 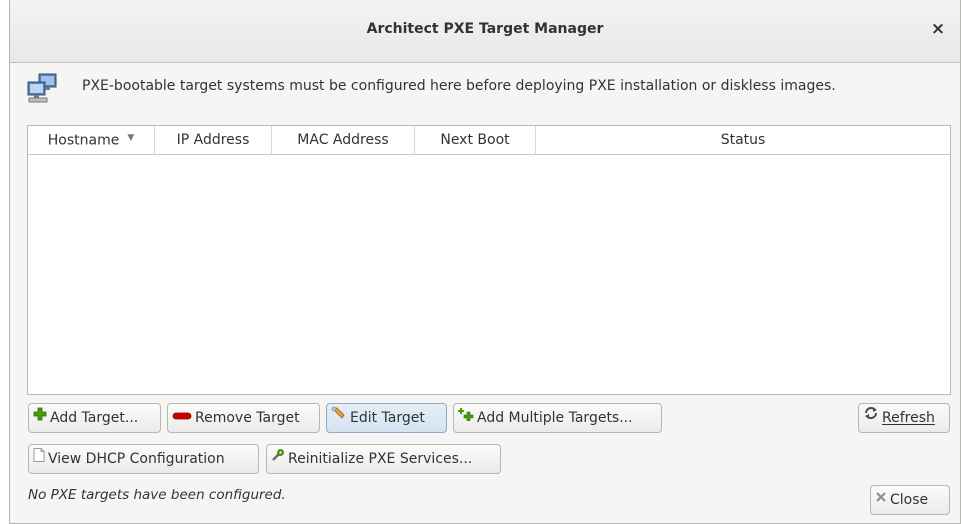 What do you see at coordinates (131, 138) in the screenshot?
I see `sort-descending-icon: ▼` at bounding box center [131, 138].